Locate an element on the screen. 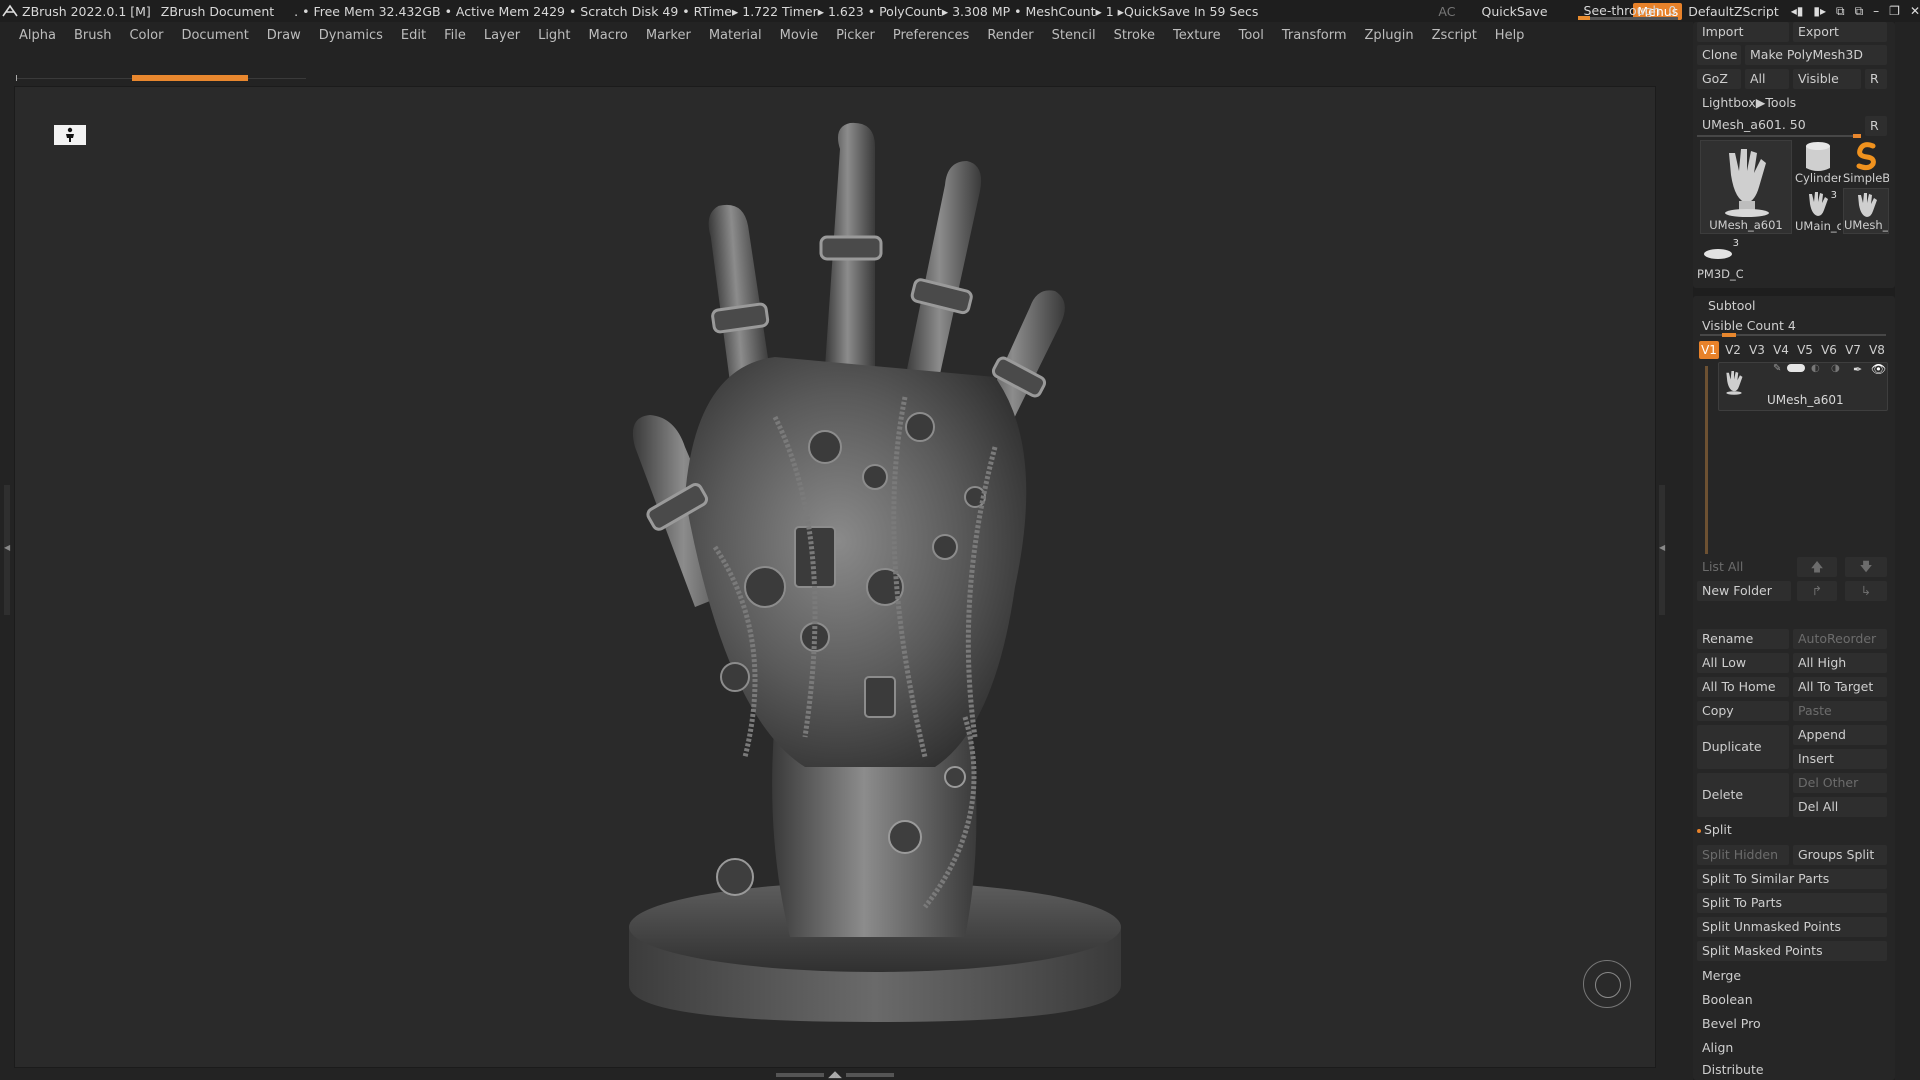  menu-macro: Macro is located at coordinates (608, 37).